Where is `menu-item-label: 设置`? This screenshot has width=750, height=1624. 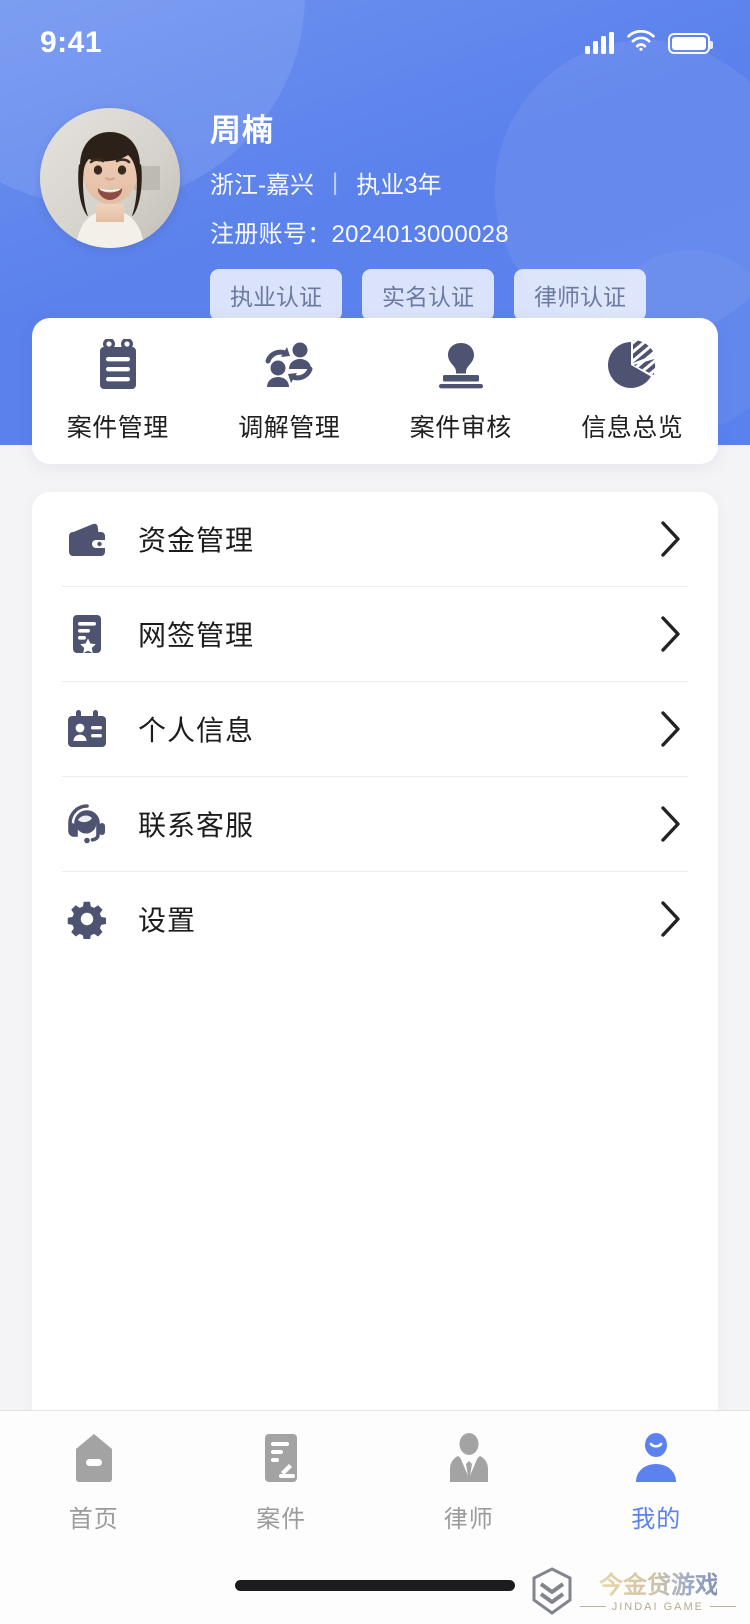 menu-item-label: 设置 is located at coordinates (167, 920).